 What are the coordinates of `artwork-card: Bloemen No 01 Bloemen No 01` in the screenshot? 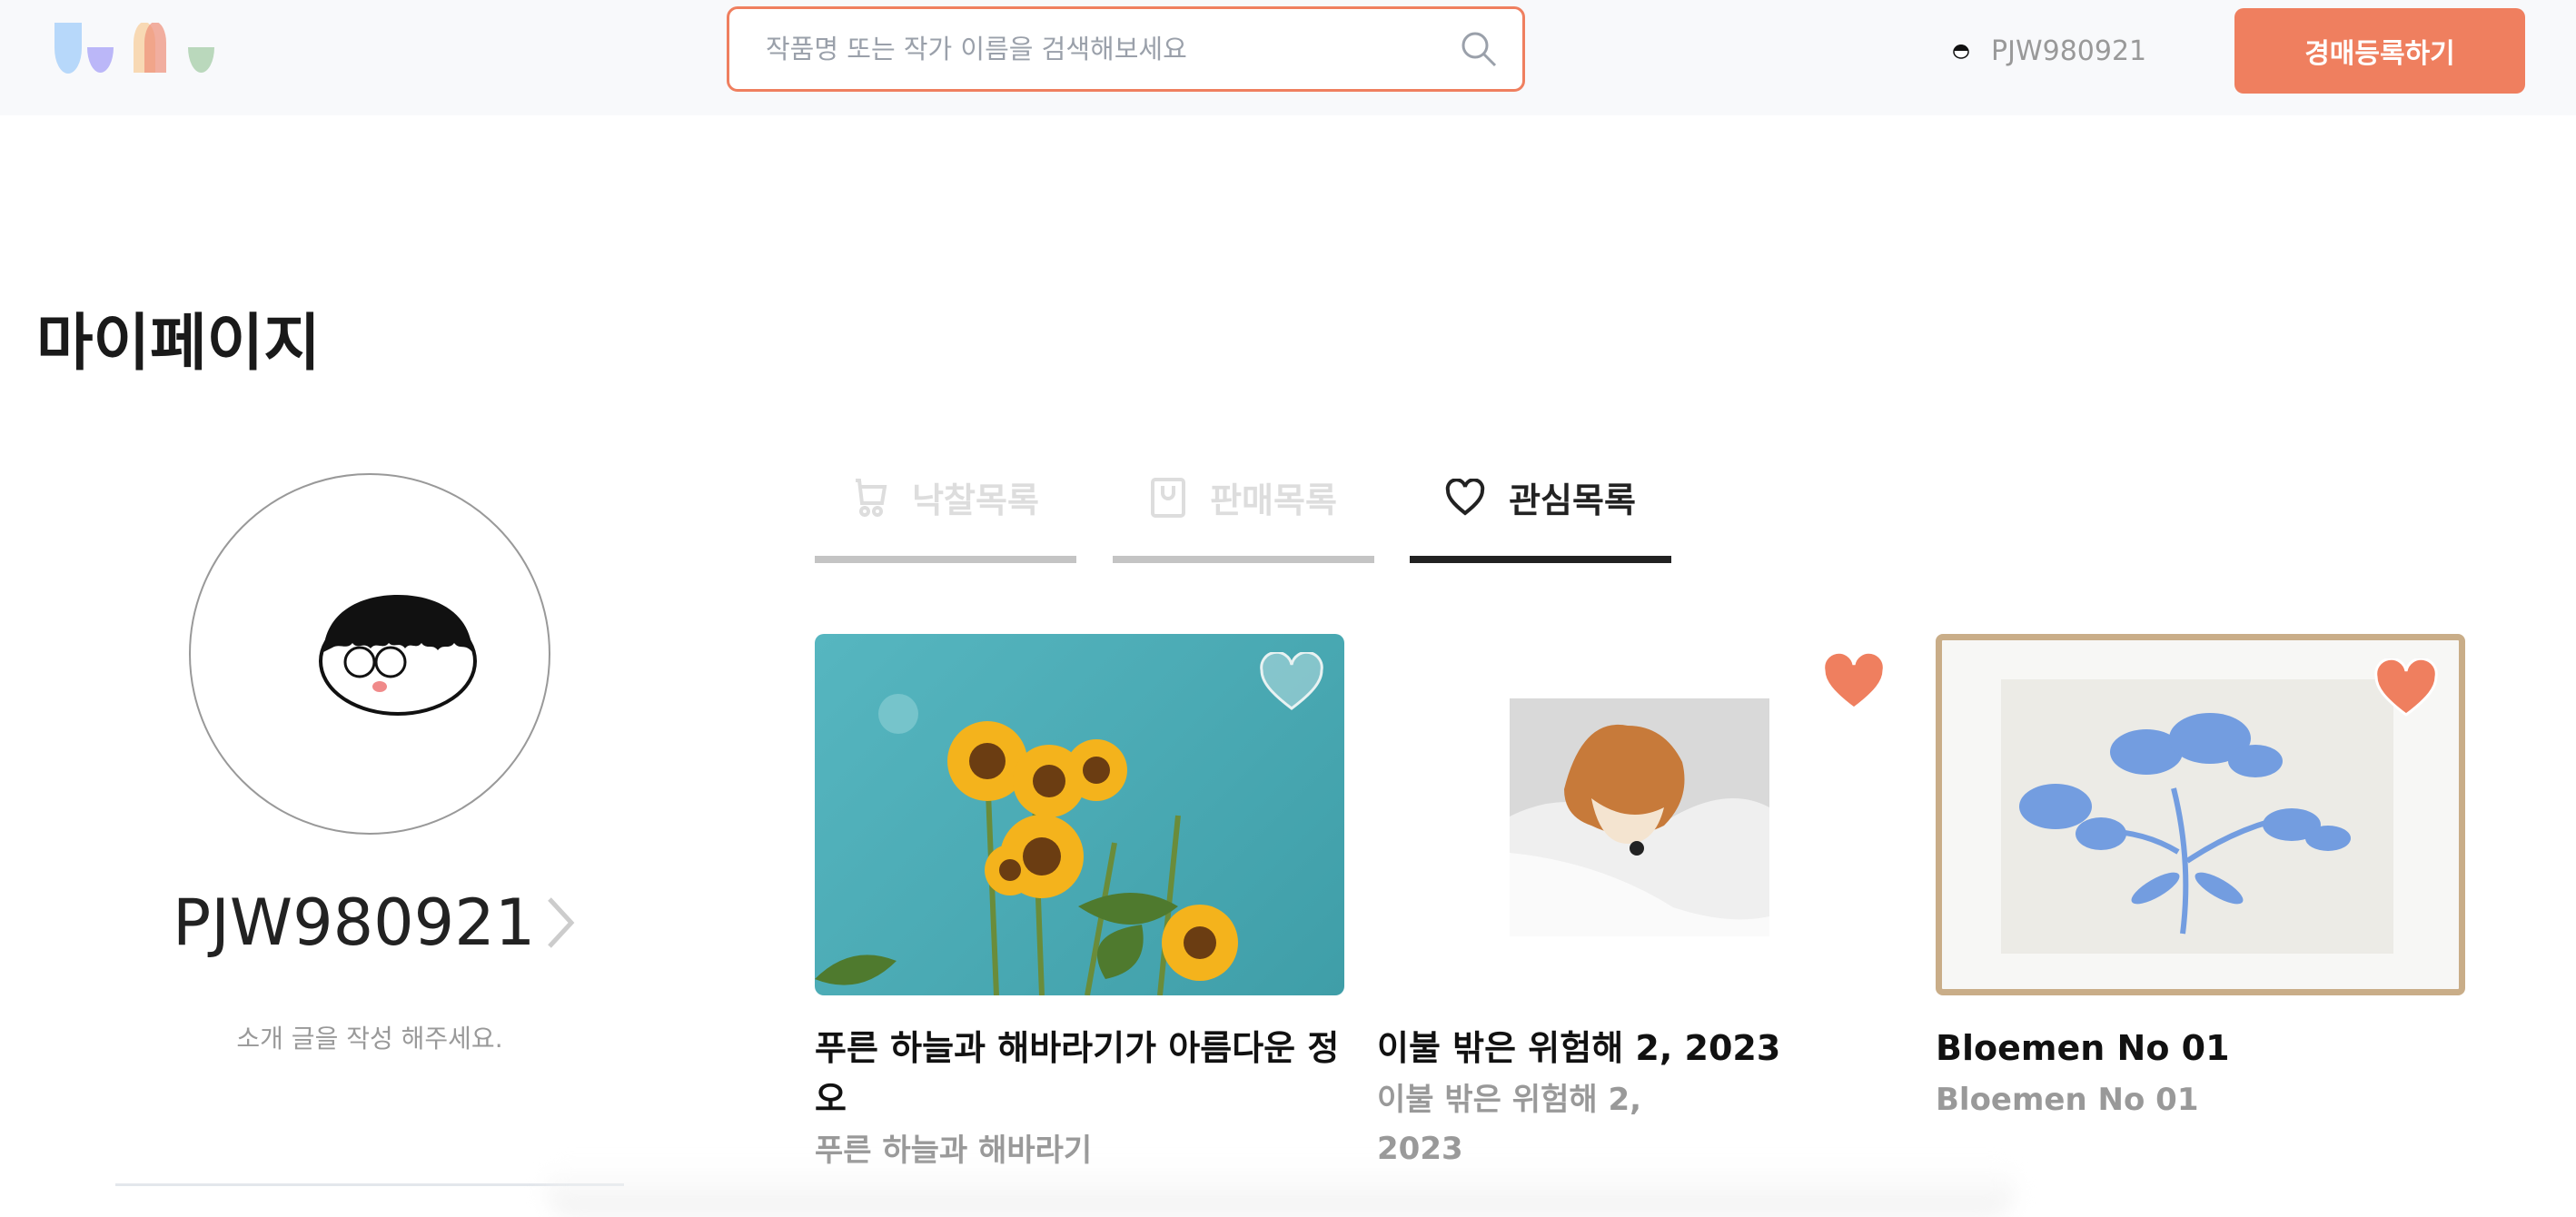 It's located at (2200, 879).